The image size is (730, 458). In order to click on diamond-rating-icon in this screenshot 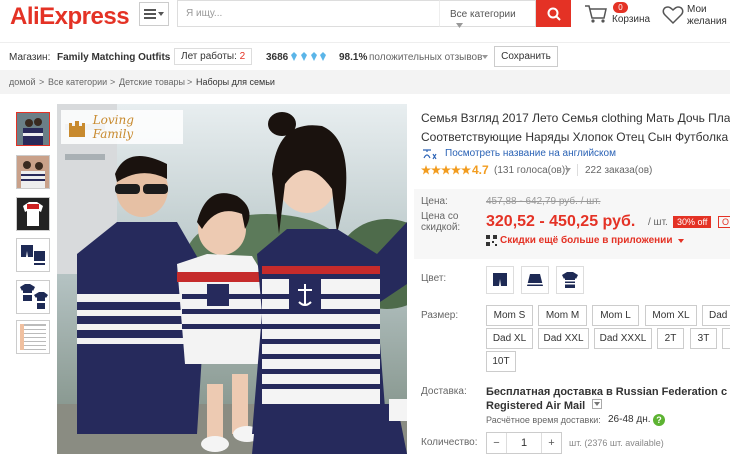, I will do `click(308, 56)`.